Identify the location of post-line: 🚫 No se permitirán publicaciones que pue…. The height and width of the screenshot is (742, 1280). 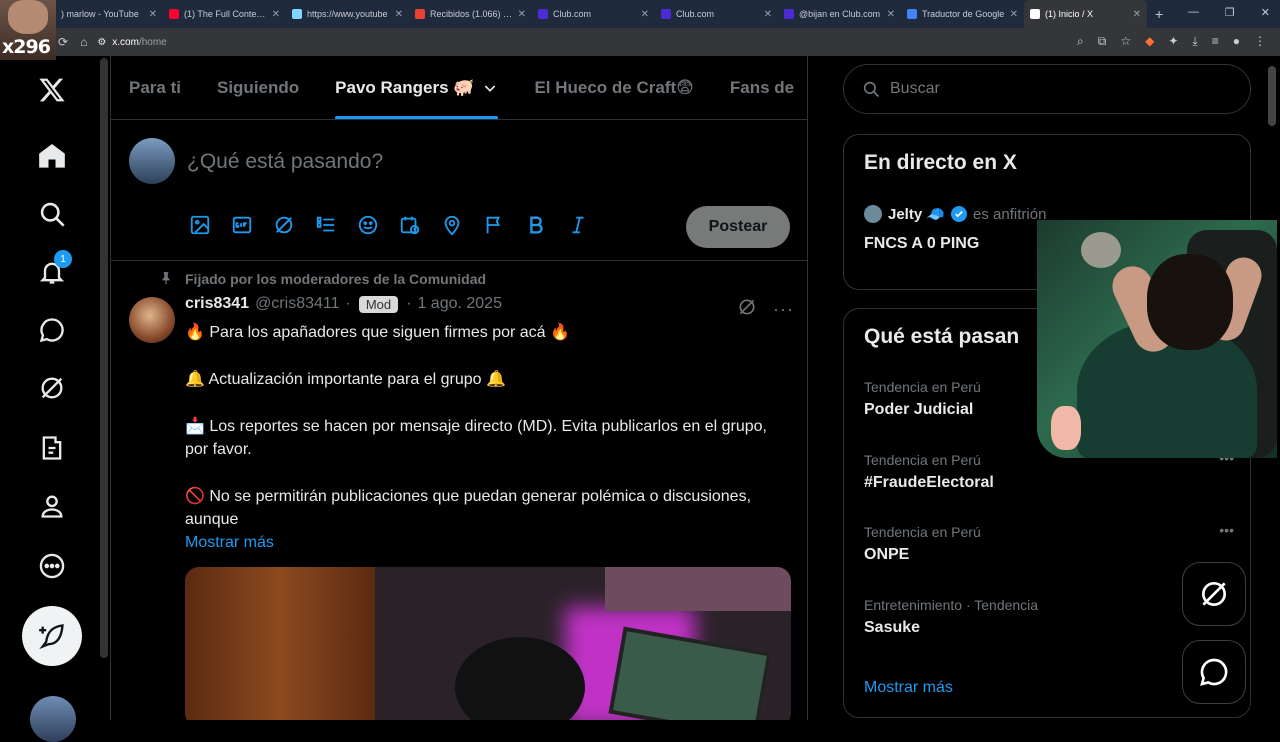
(468, 508).